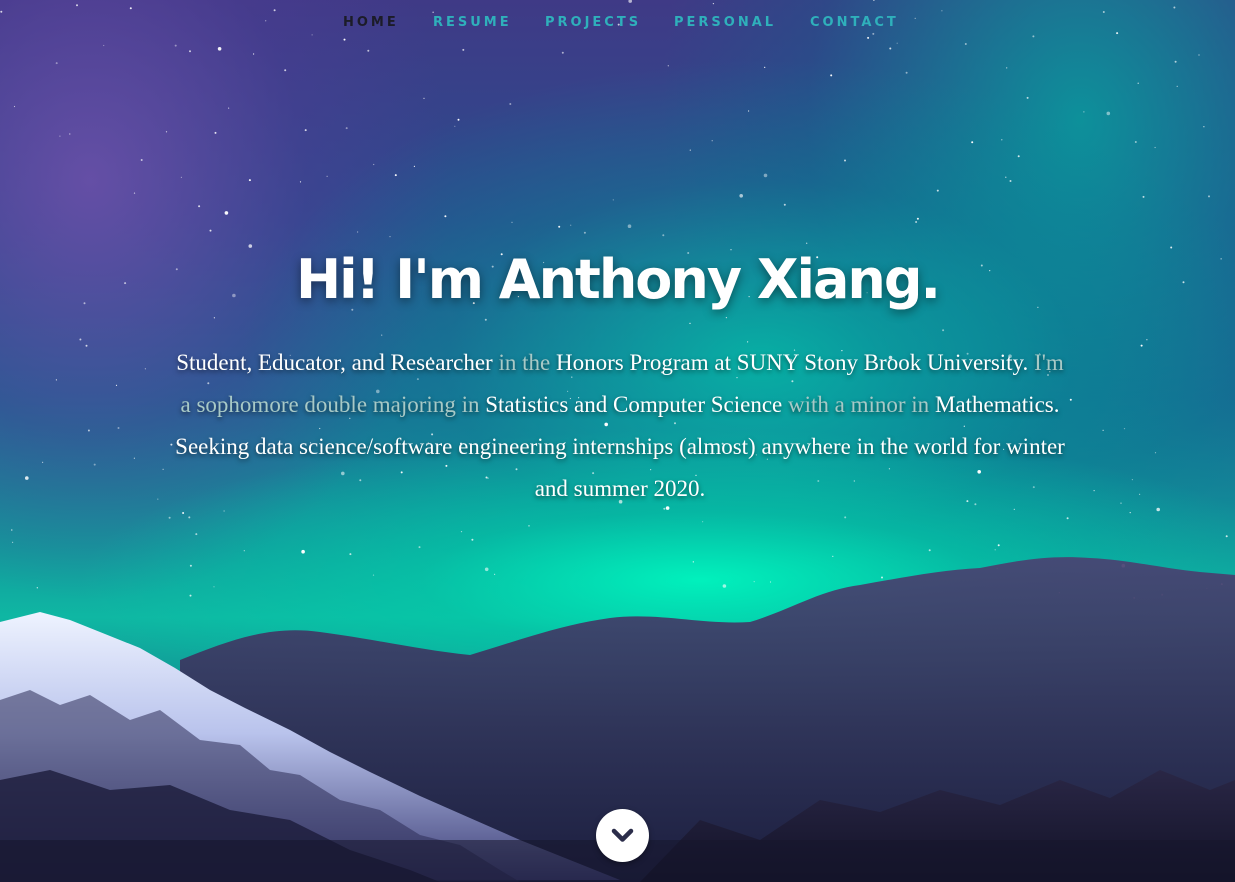 The width and height of the screenshot is (1235, 882). I want to click on scroll-down-button, so click(622, 835).